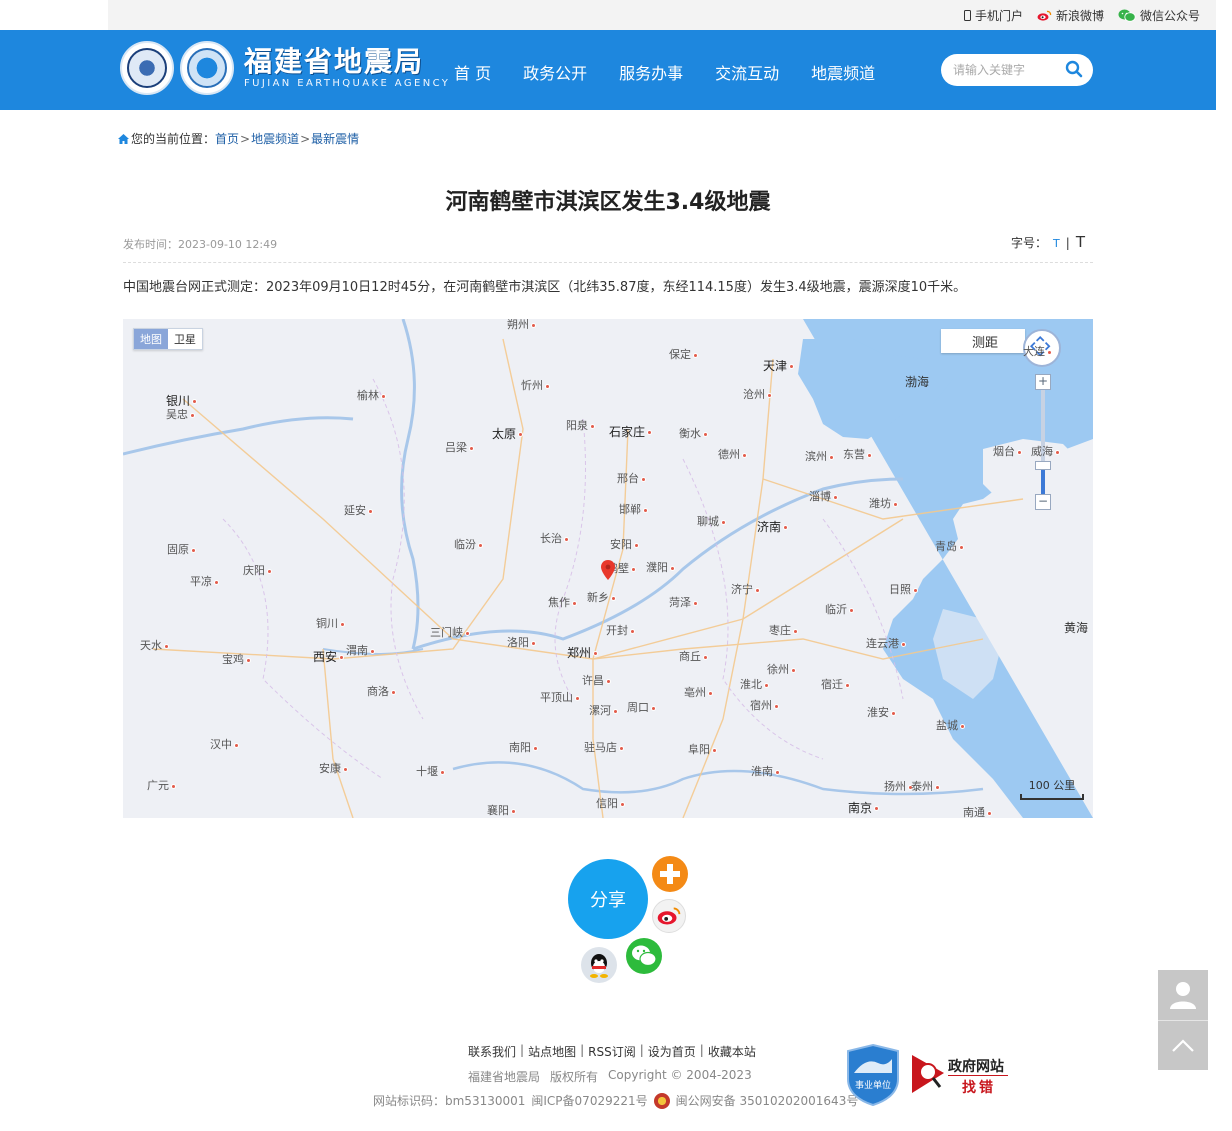 The height and width of the screenshot is (1131, 1232). What do you see at coordinates (747, 72) in the screenshot?
I see `nav-interaction: 交流互动` at bounding box center [747, 72].